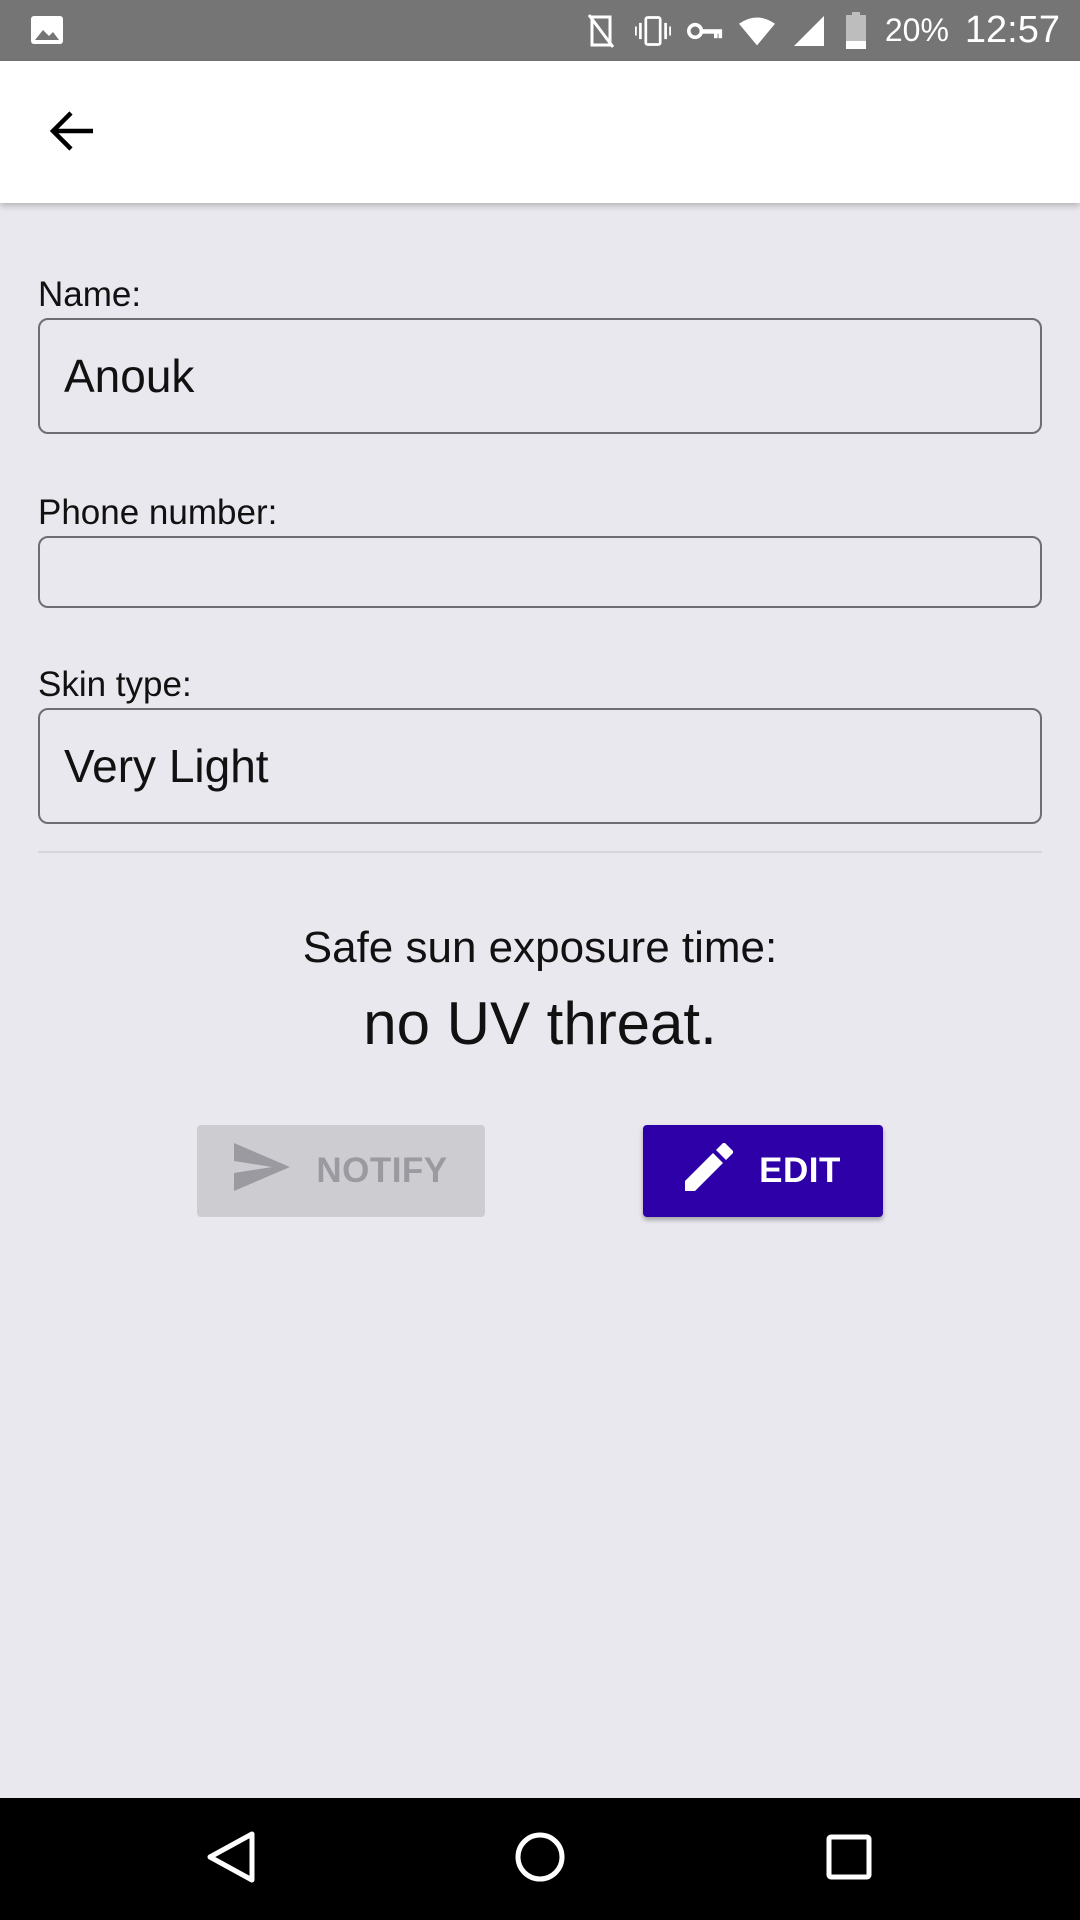 This screenshot has width=1080, height=1920. I want to click on arrow-back-icon, so click(72, 133).